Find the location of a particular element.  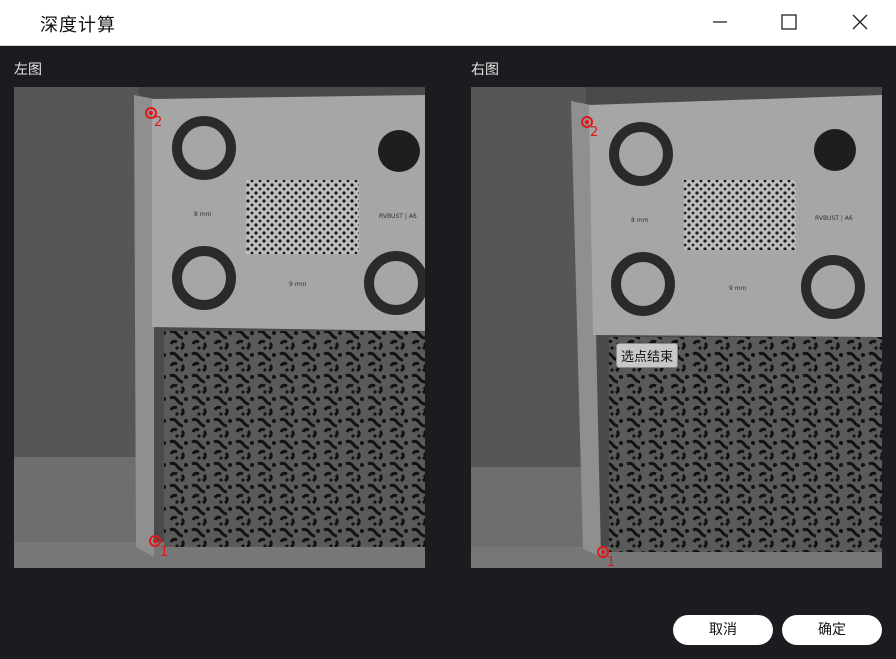

cancel-button: 取消 is located at coordinates (723, 630).